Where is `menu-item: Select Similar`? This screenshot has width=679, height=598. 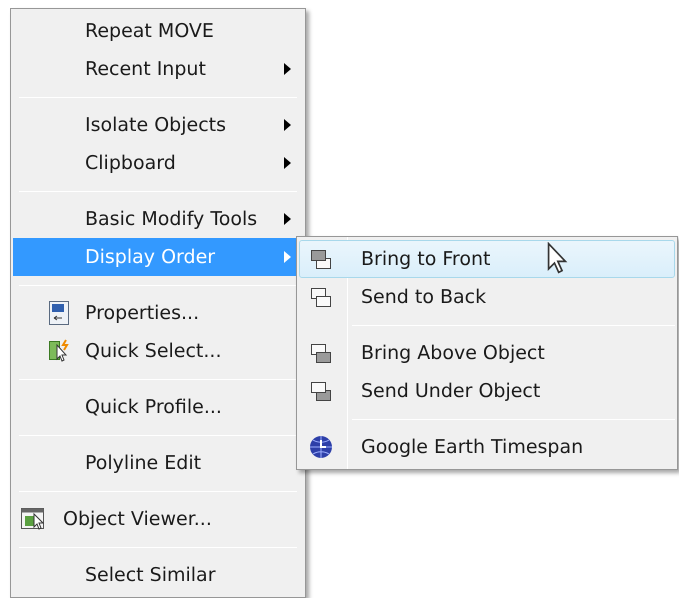 menu-item: Select Similar is located at coordinates (158, 575).